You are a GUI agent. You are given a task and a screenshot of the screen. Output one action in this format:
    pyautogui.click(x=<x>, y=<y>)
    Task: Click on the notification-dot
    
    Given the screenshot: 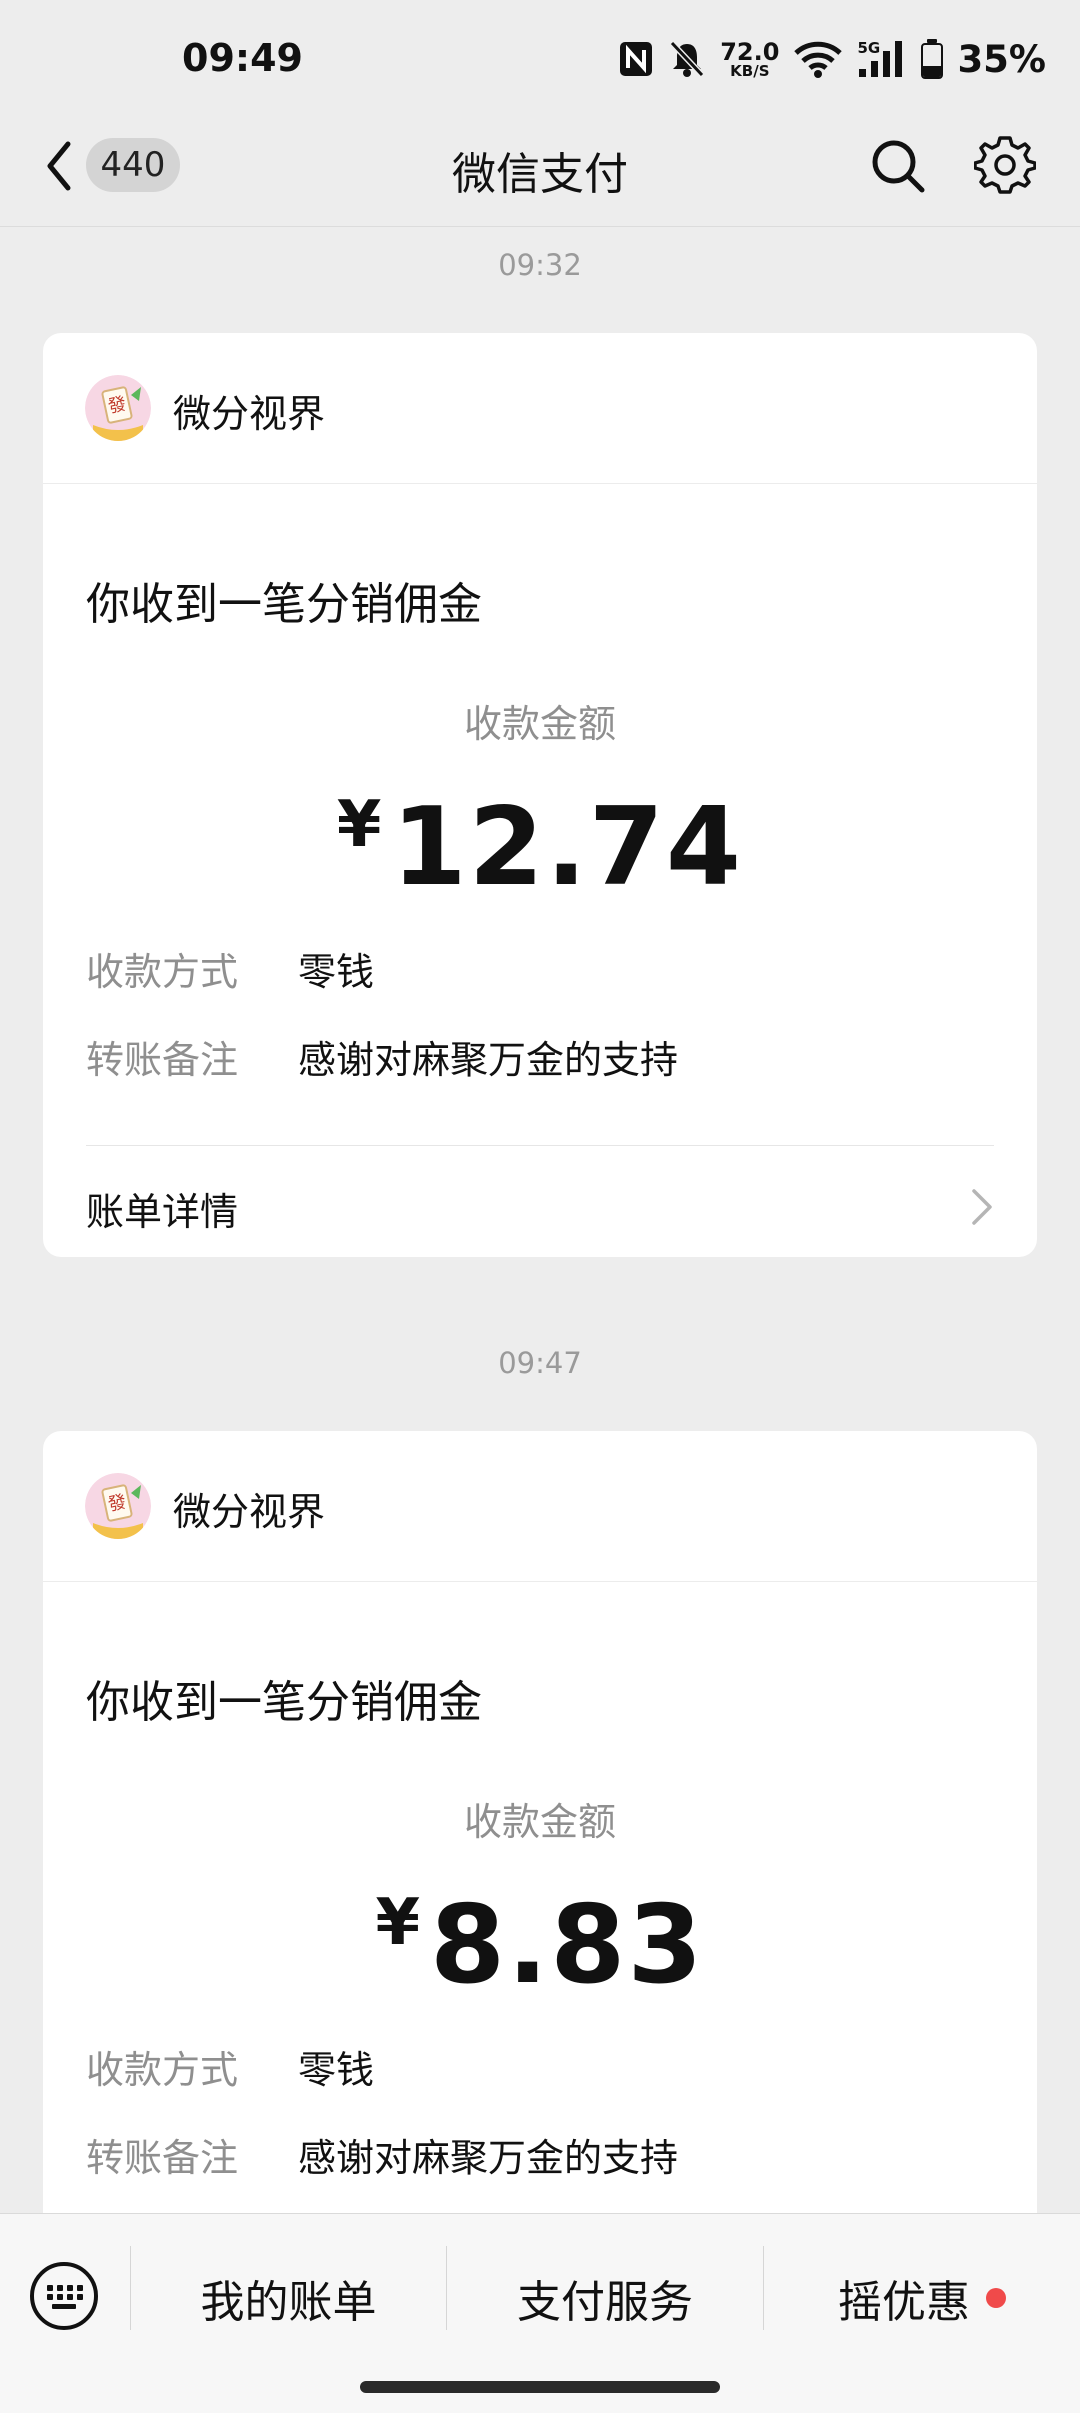 What is the action you would take?
    pyautogui.click(x=996, y=2298)
    